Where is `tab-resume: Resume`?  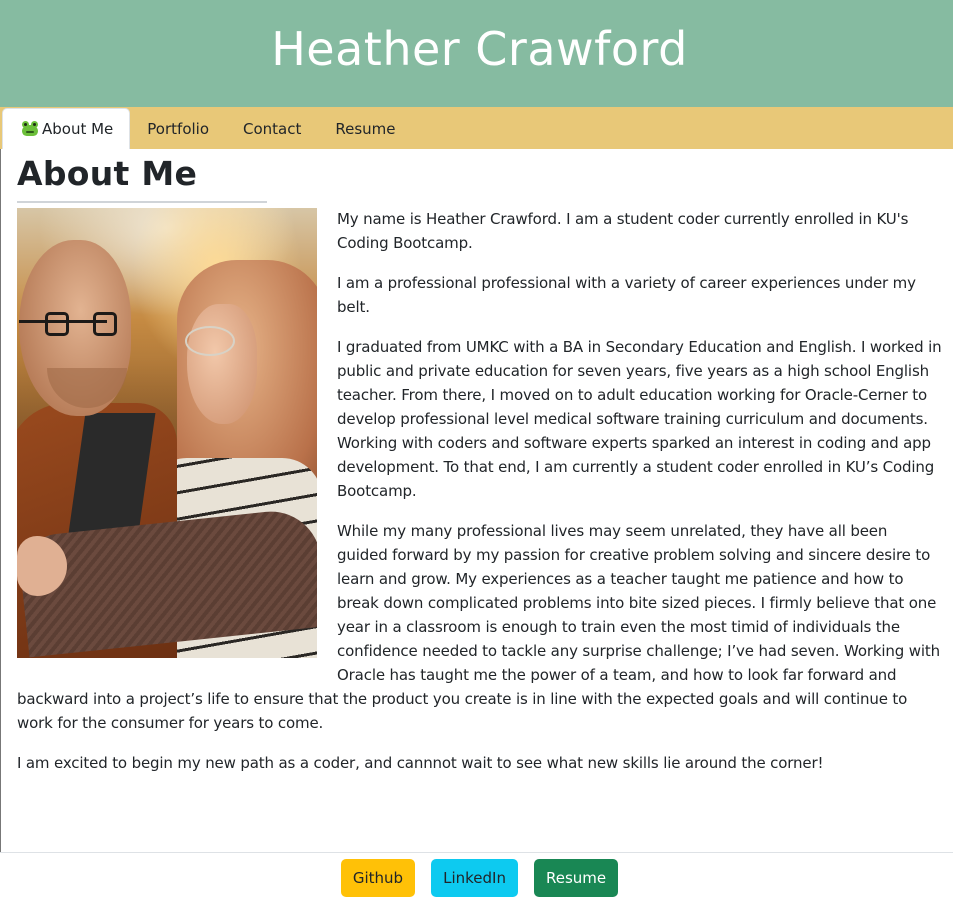
tab-resume: Resume is located at coordinates (365, 128).